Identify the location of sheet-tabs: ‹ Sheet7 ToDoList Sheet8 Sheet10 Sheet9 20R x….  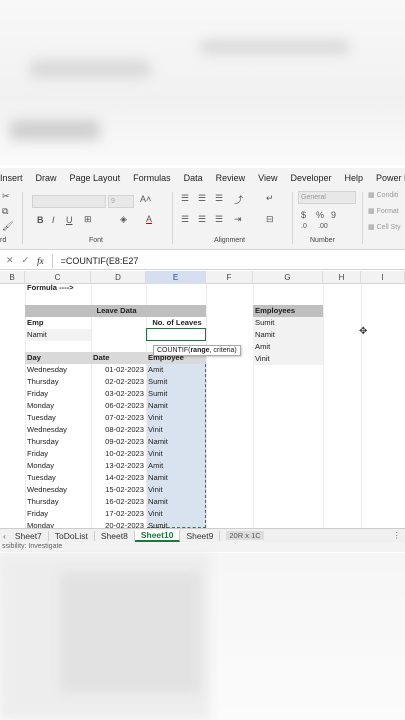
(202, 535).